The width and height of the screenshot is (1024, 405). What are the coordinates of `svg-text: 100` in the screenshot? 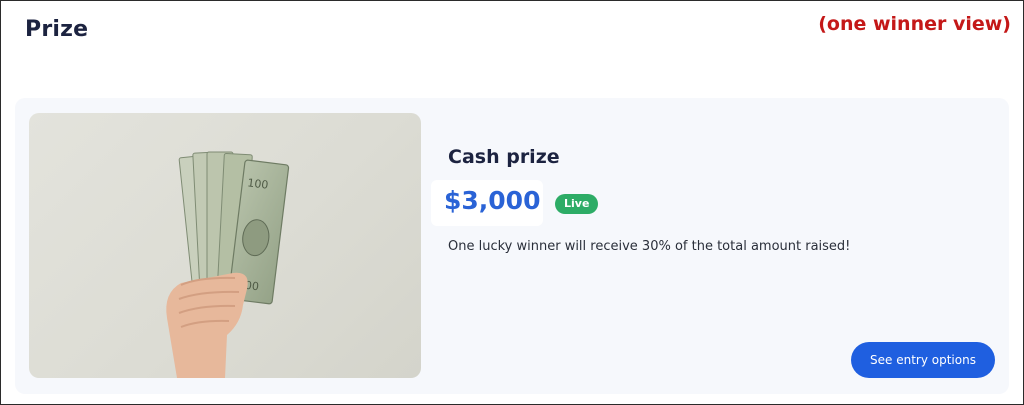 It's located at (258, 183).